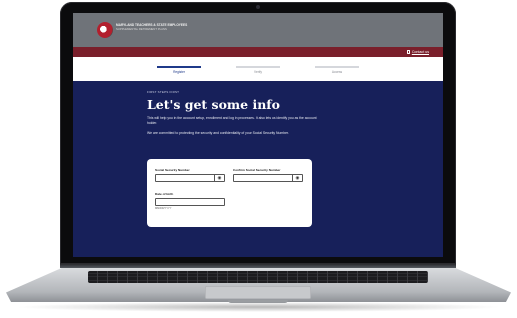 This screenshot has height=318, width=517. I want to click on logo-icon, so click(105, 30).